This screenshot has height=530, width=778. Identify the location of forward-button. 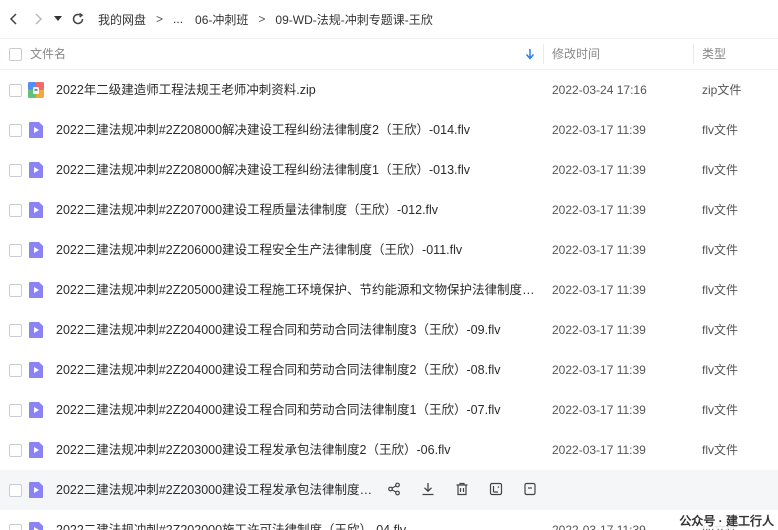
(38, 19).